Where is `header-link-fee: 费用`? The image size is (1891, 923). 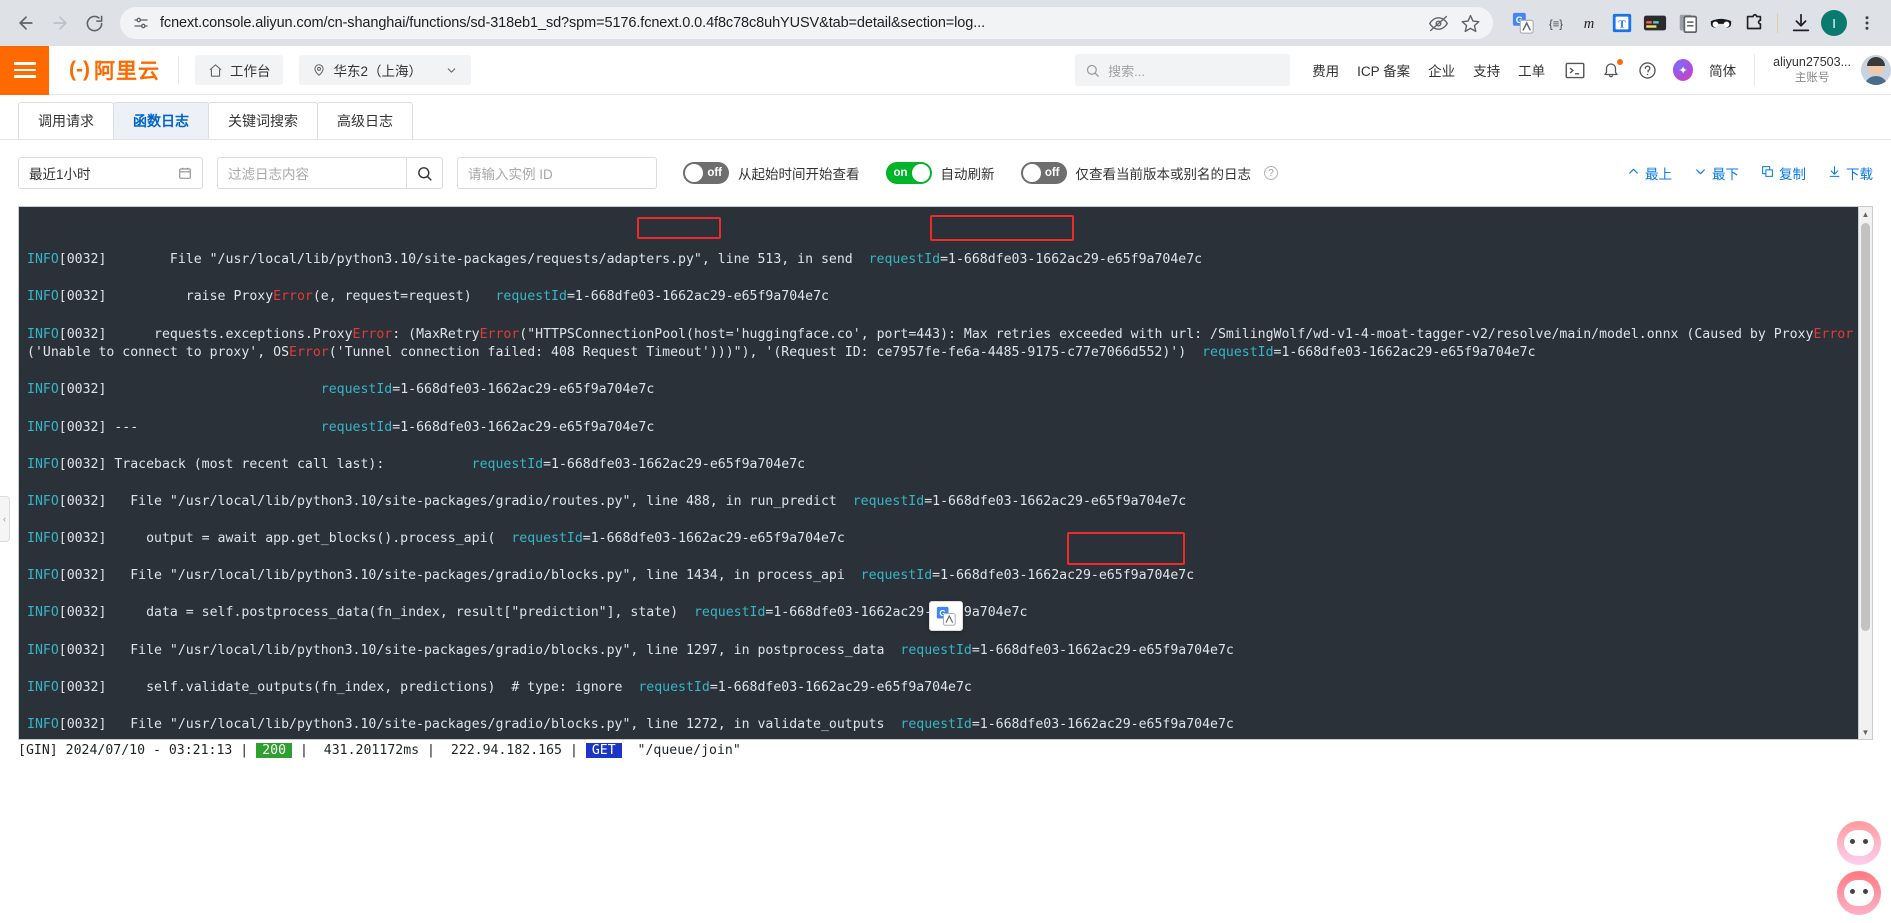 header-link-fee: 费用 is located at coordinates (1325, 70).